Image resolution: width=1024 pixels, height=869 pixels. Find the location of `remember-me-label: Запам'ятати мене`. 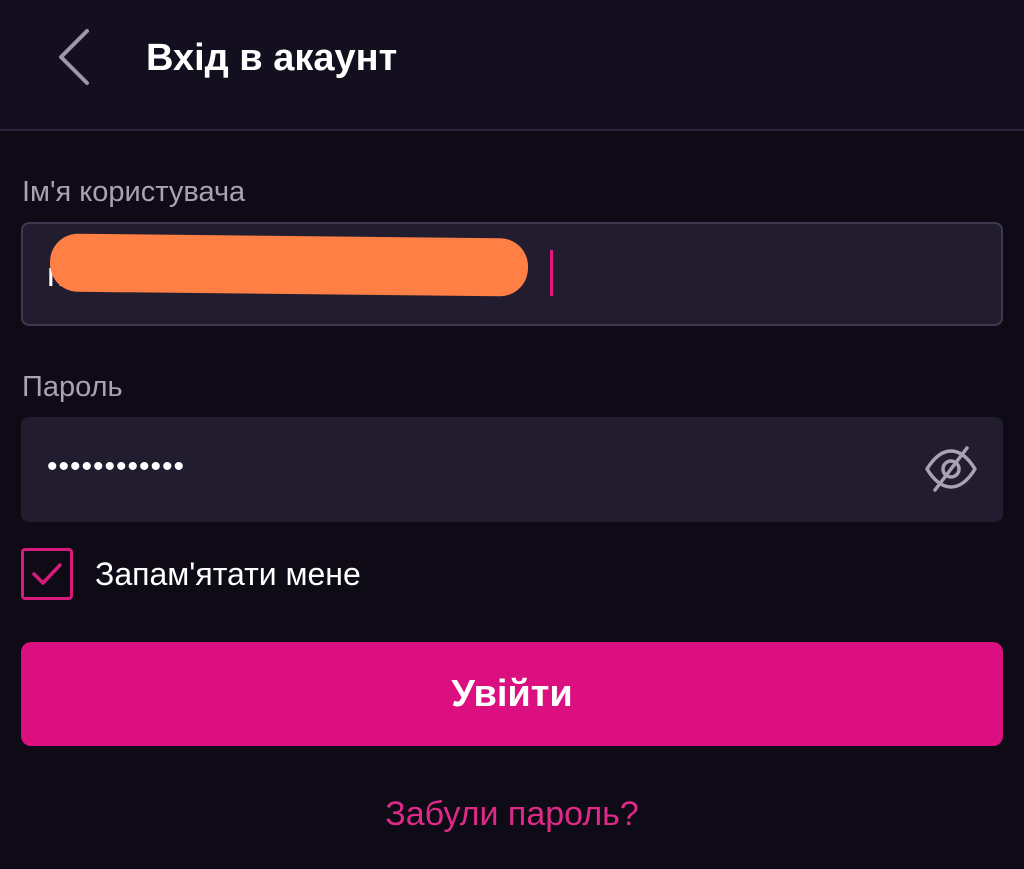

remember-me-label: Запам'ятати мене is located at coordinates (228, 574).